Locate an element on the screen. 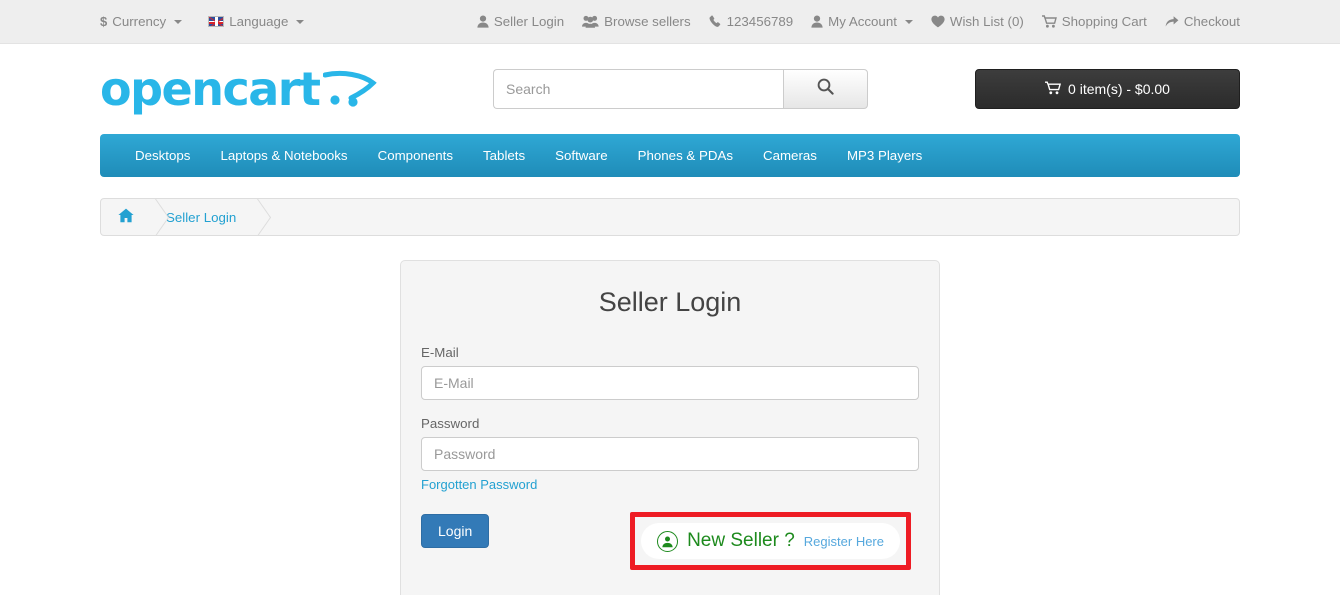 Image resolution: width=1340 pixels, height=595 pixels. seller-login-label: Seller Login is located at coordinates (529, 22).